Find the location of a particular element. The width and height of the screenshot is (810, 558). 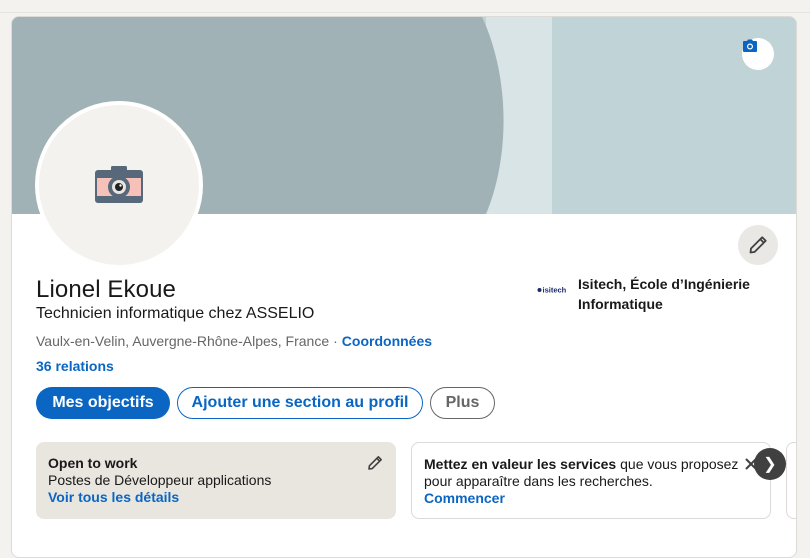

next-card-peek is located at coordinates (791, 480).